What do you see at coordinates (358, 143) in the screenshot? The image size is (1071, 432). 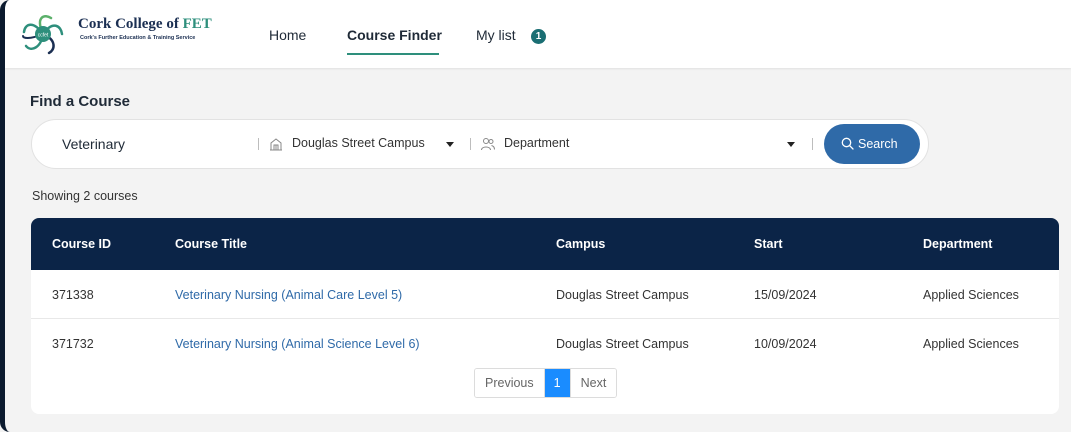 I see `campus-selected-value: Douglas Street Campus` at bounding box center [358, 143].